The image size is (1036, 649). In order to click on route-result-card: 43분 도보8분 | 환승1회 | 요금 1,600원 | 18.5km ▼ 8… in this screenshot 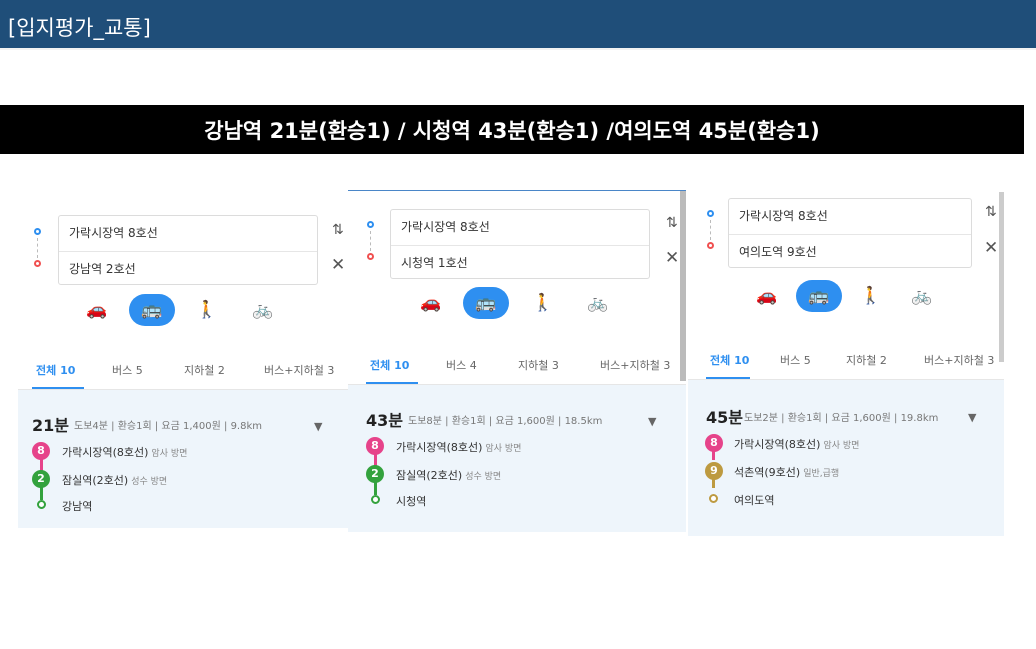, I will do `click(517, 458)`.